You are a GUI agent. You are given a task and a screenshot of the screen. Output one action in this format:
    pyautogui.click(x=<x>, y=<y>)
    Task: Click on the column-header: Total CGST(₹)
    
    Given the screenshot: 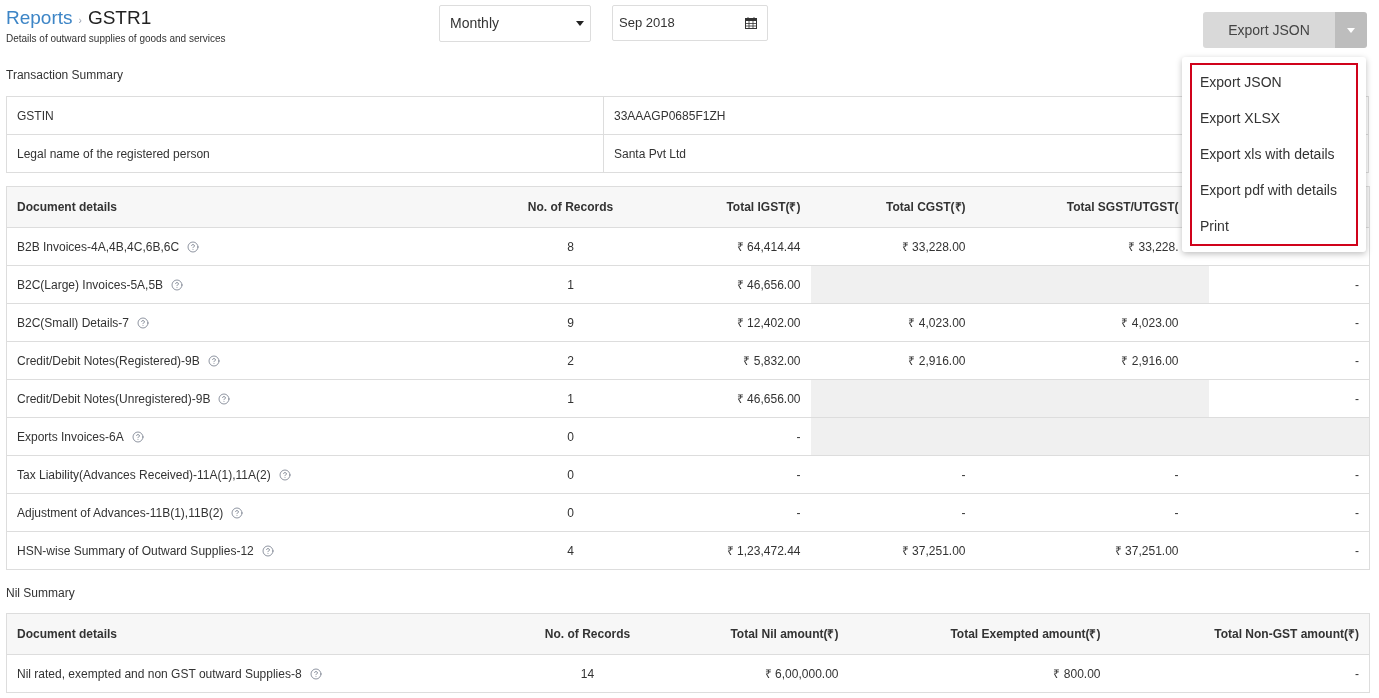 What is the action you would take?
    pyautogui.click(x=926, y=207)
    